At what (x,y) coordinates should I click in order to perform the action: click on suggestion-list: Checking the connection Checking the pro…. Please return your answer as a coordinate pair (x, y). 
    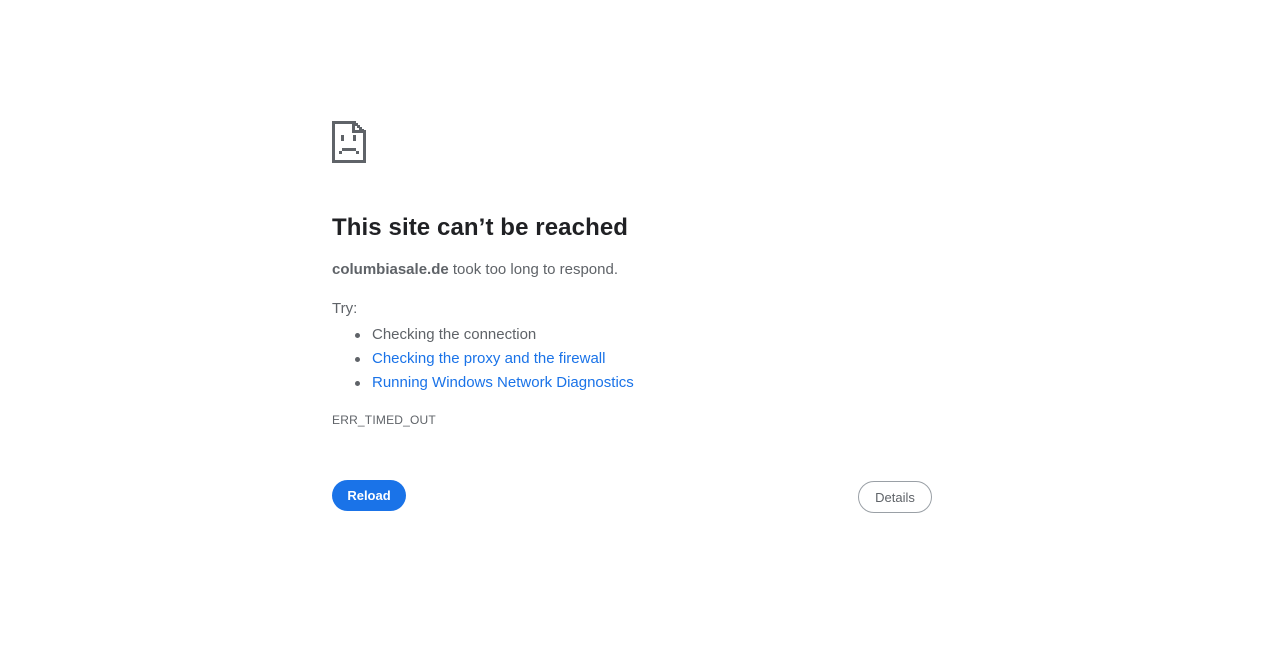
    Looking at the image, I should click on (632, 359).